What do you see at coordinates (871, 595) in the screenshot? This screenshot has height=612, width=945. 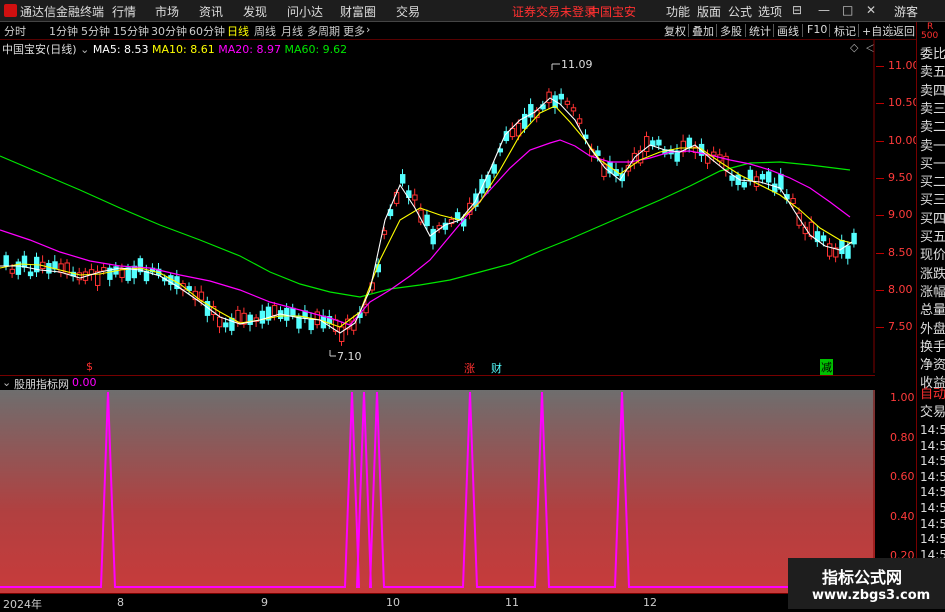 I see `watermark-url: www.zbgs3.com` at bounding box center [871, 595].